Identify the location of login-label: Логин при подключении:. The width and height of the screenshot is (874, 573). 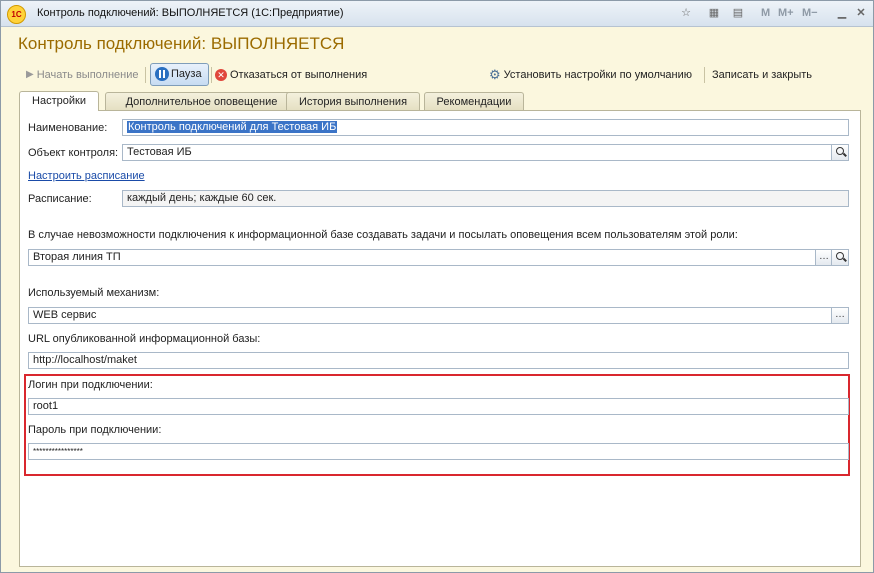
(90, 385).